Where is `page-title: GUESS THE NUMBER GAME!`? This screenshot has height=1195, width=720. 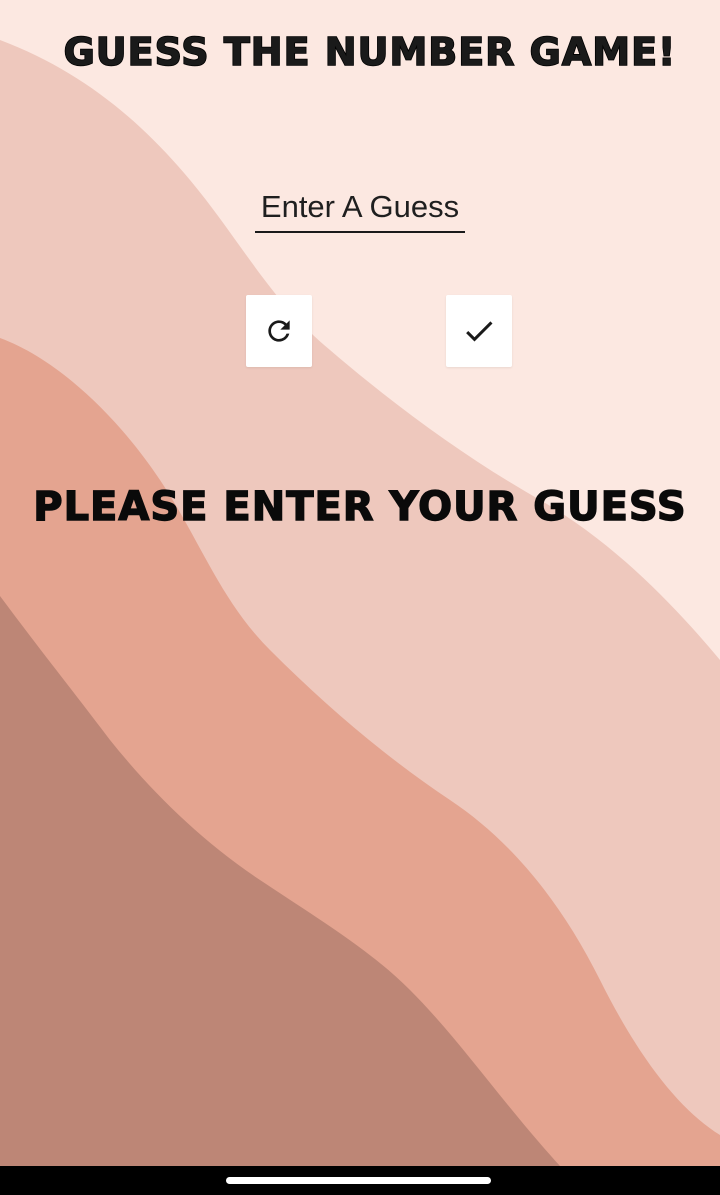
page-title: GUESS THE NUMBER GAME! is located at coordinates (370, 52).